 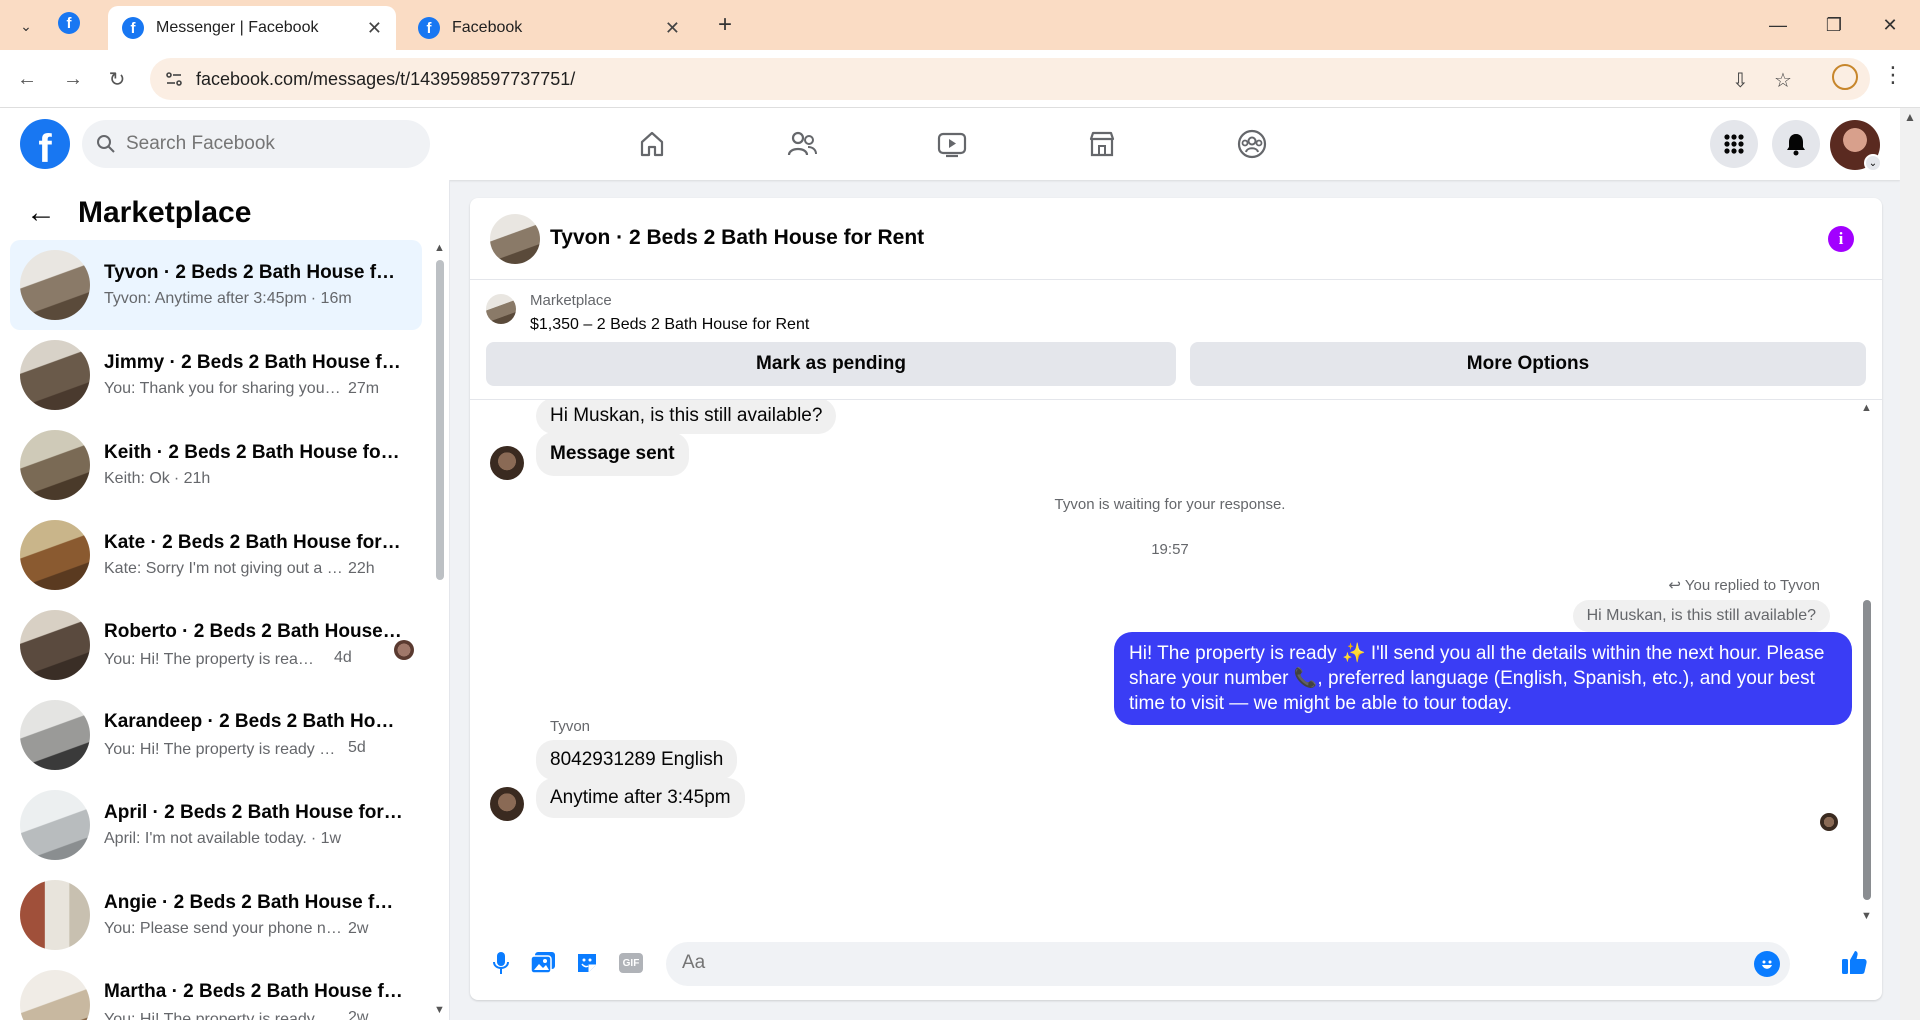 I want to click on emoji-icon, so click(x=1767, y=964).